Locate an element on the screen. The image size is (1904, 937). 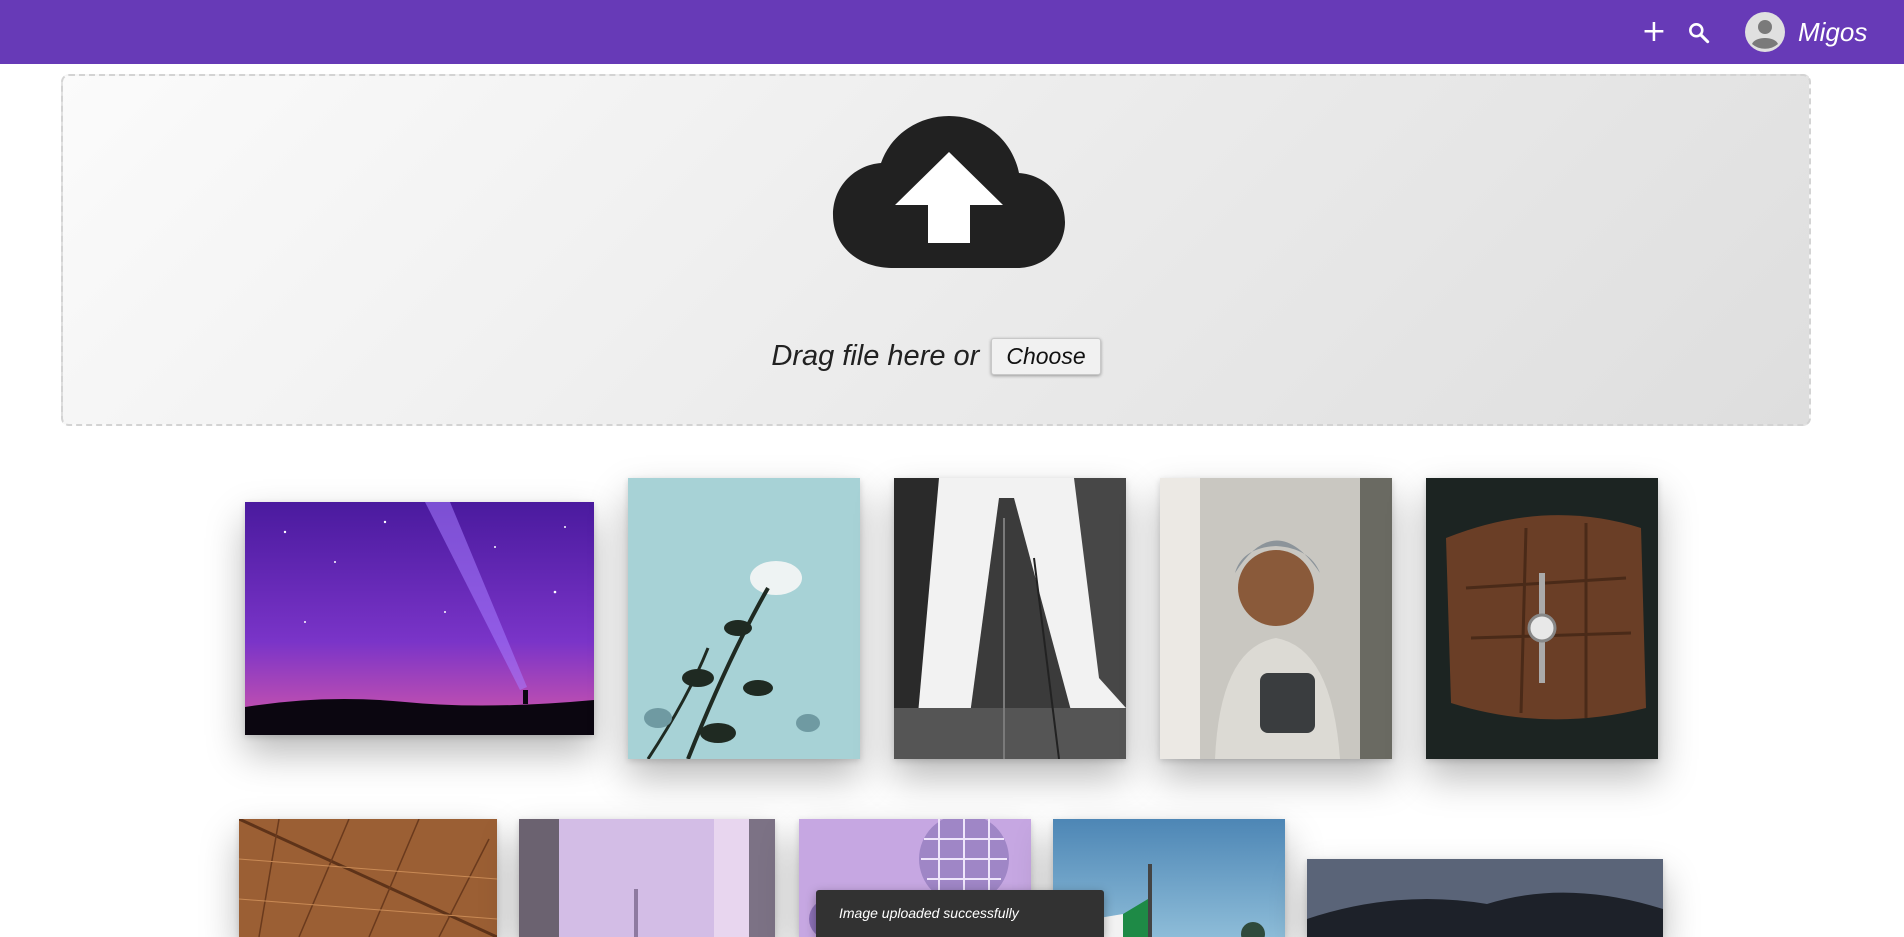
drag-row: Drag file here or Choose is located at coordinates (936, 356).